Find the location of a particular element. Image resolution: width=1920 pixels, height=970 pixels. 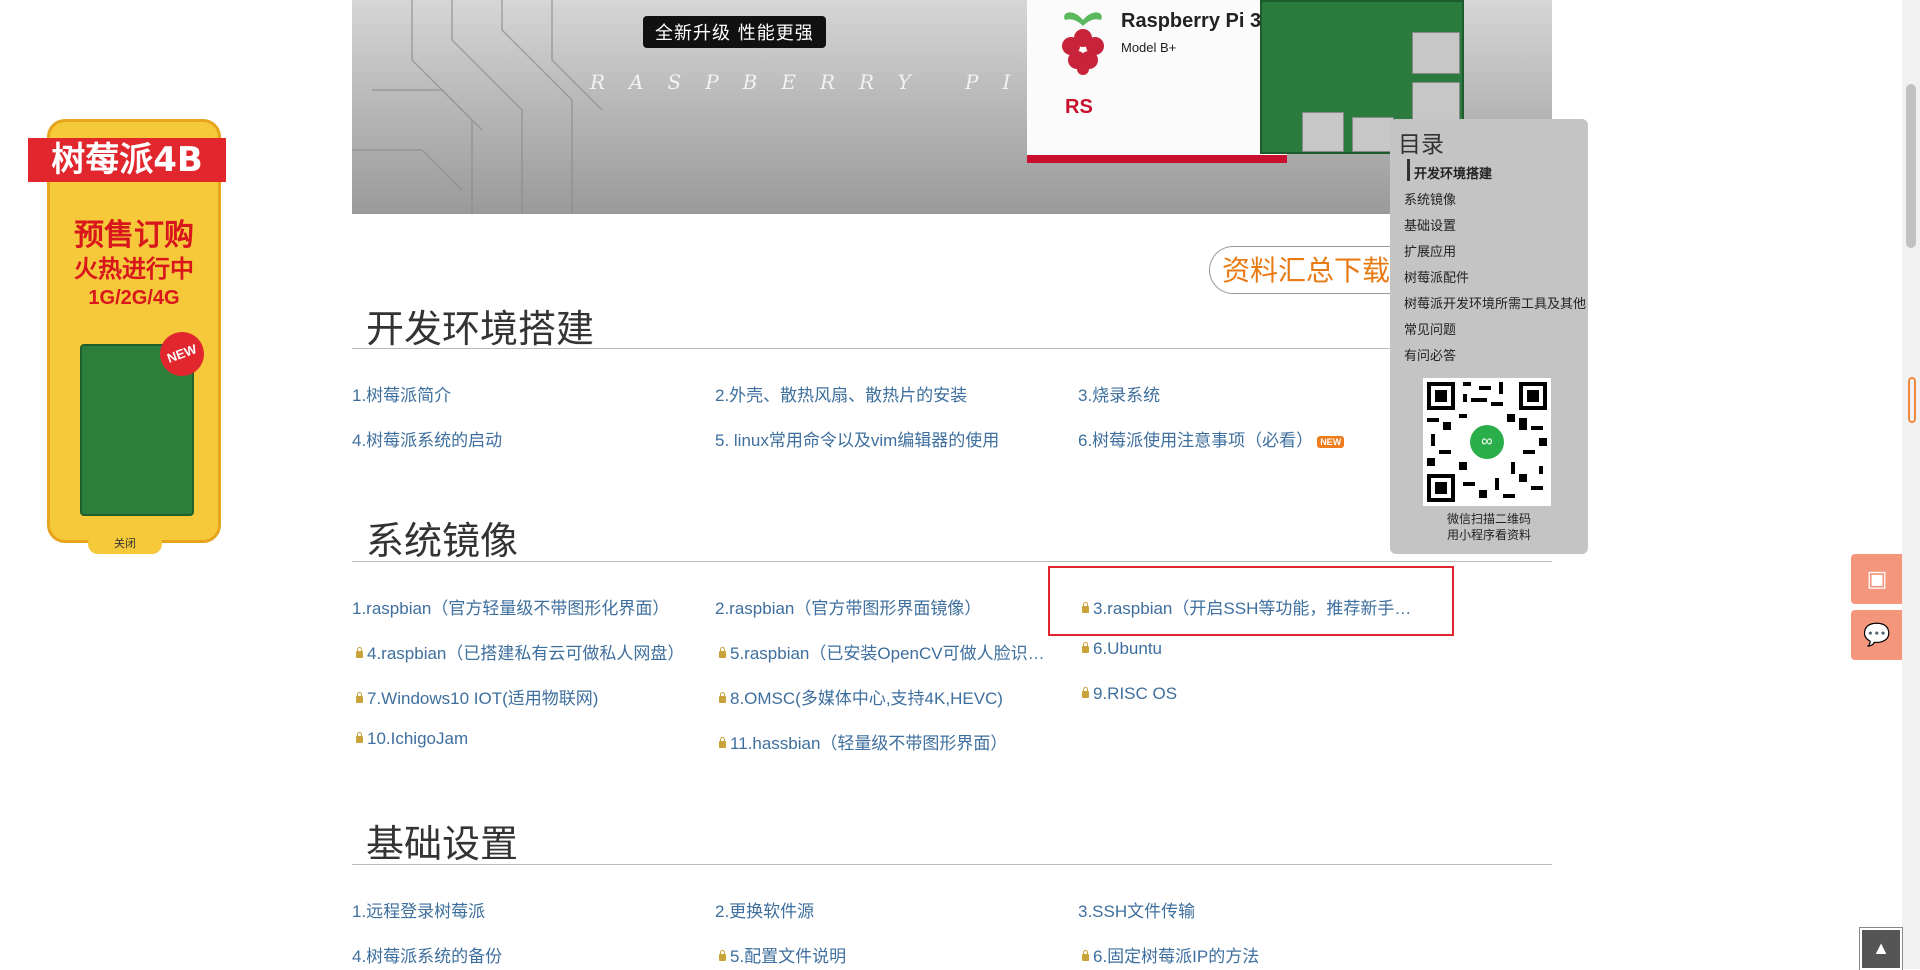

link-image-10: 10.IchigoJam is located at coordinates (412, 739).